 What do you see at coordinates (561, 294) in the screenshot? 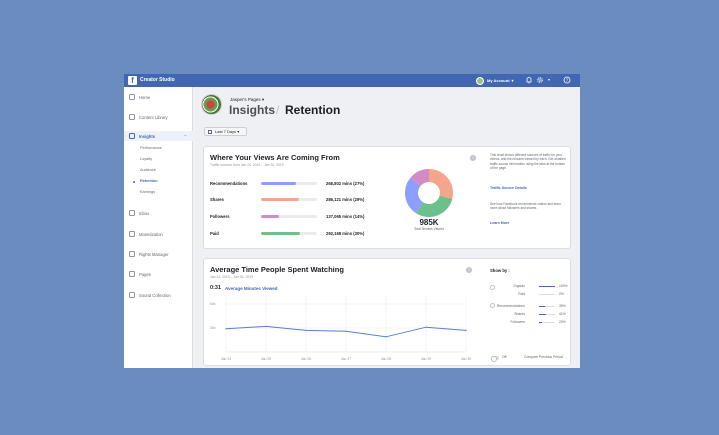
I see `show-by-value: 0%` at bounding box center [561, 294].